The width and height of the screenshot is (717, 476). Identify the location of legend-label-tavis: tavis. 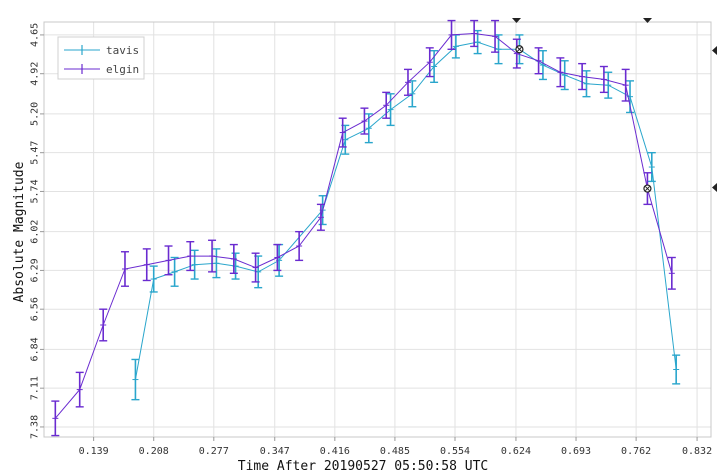
(122, 50).